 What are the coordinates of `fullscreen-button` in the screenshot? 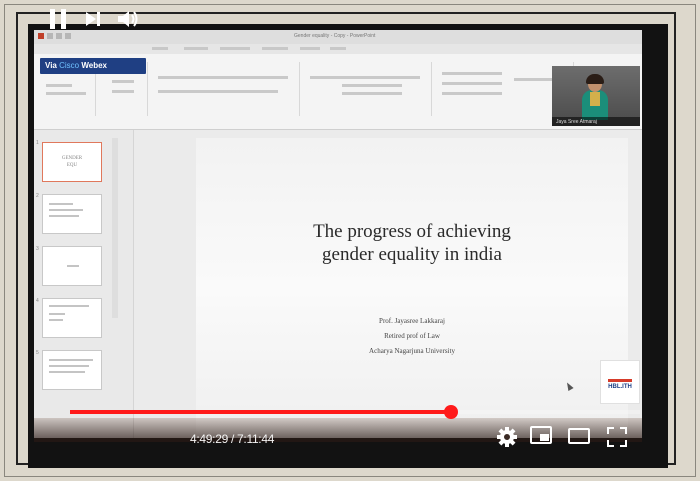 It's located at (617, 437).